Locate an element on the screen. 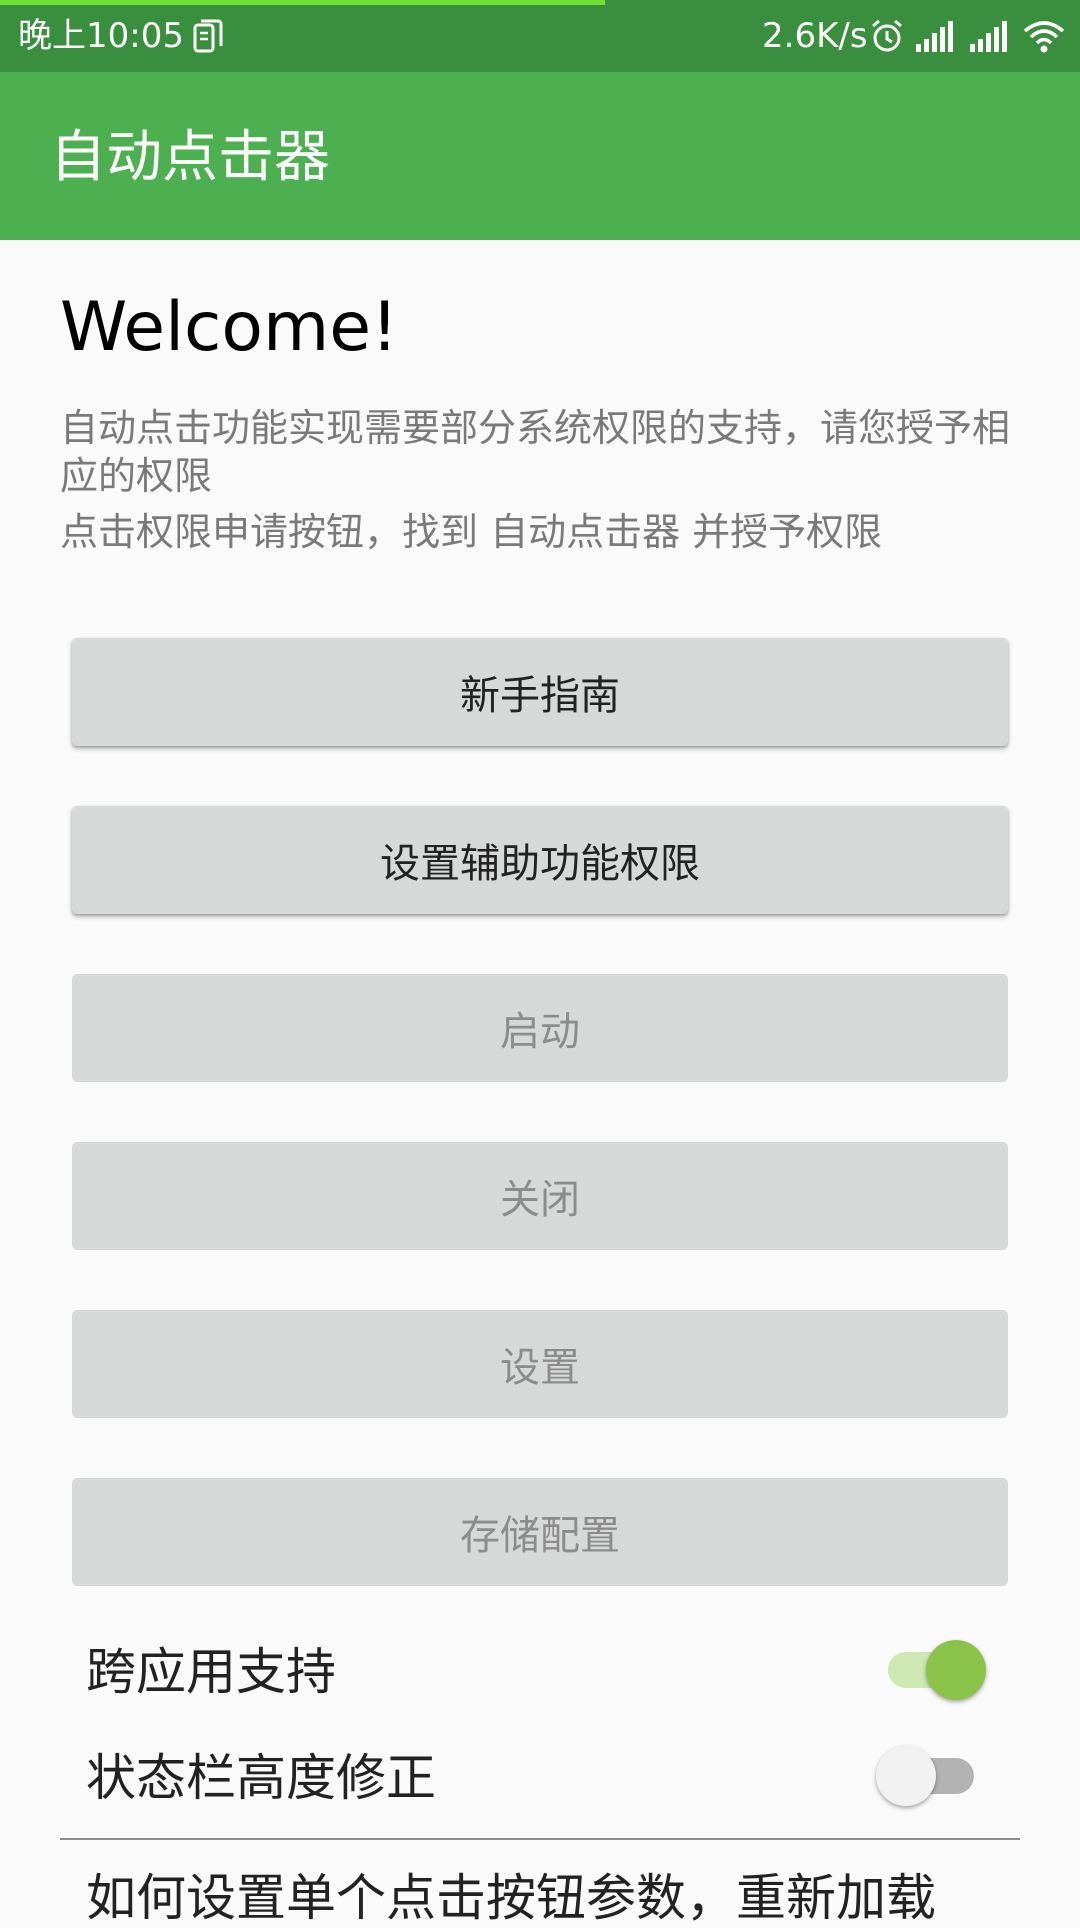  cross-app-support-toggle is located at coordinates (931, 1670).